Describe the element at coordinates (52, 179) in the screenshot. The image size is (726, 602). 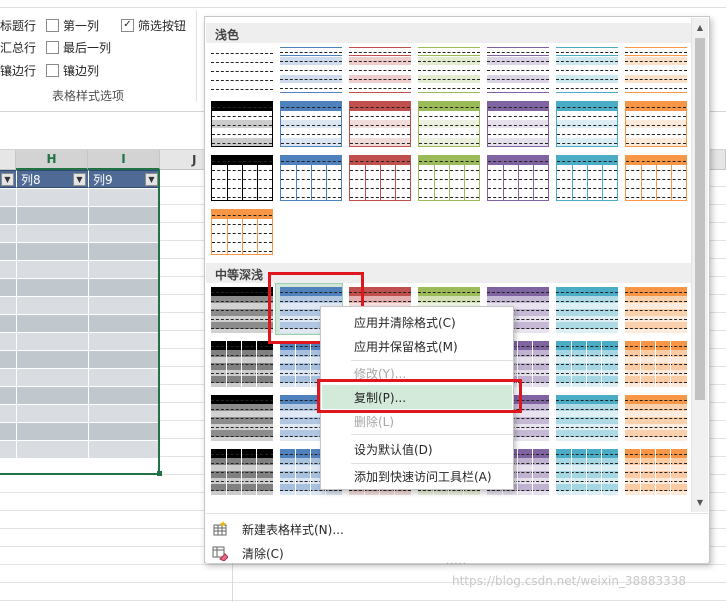
I see `table-header-col8: 列8 ▼` at that location.